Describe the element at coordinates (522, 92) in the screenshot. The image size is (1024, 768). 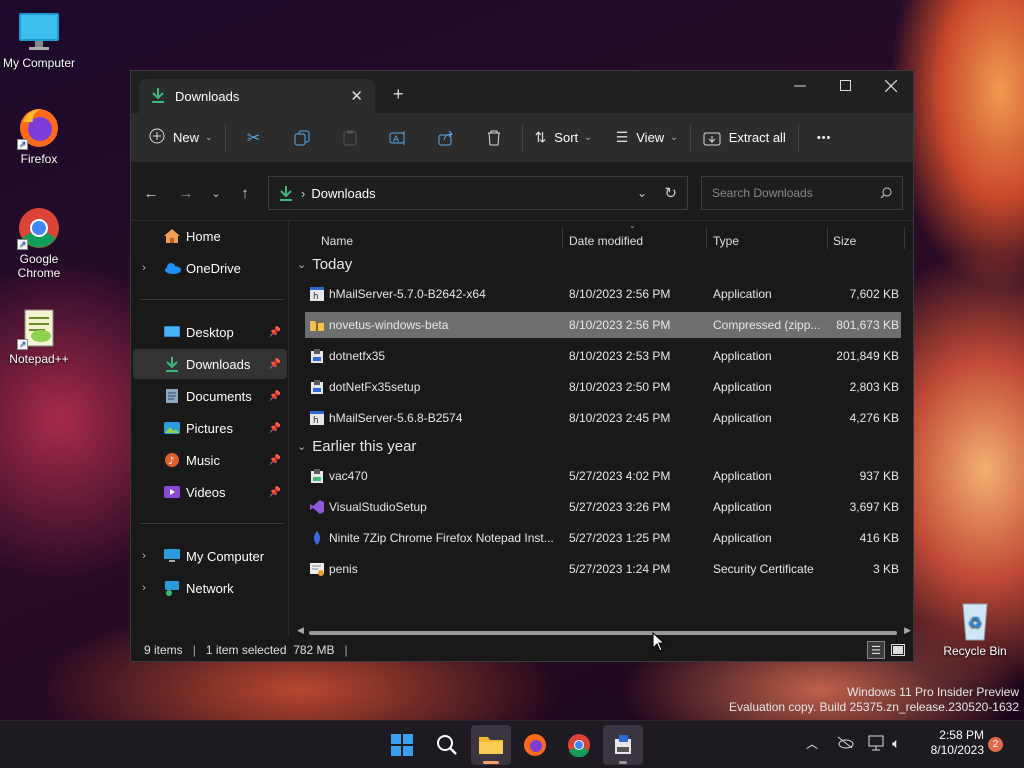
I see `title-bar: Downloads ✕ +` at that location.